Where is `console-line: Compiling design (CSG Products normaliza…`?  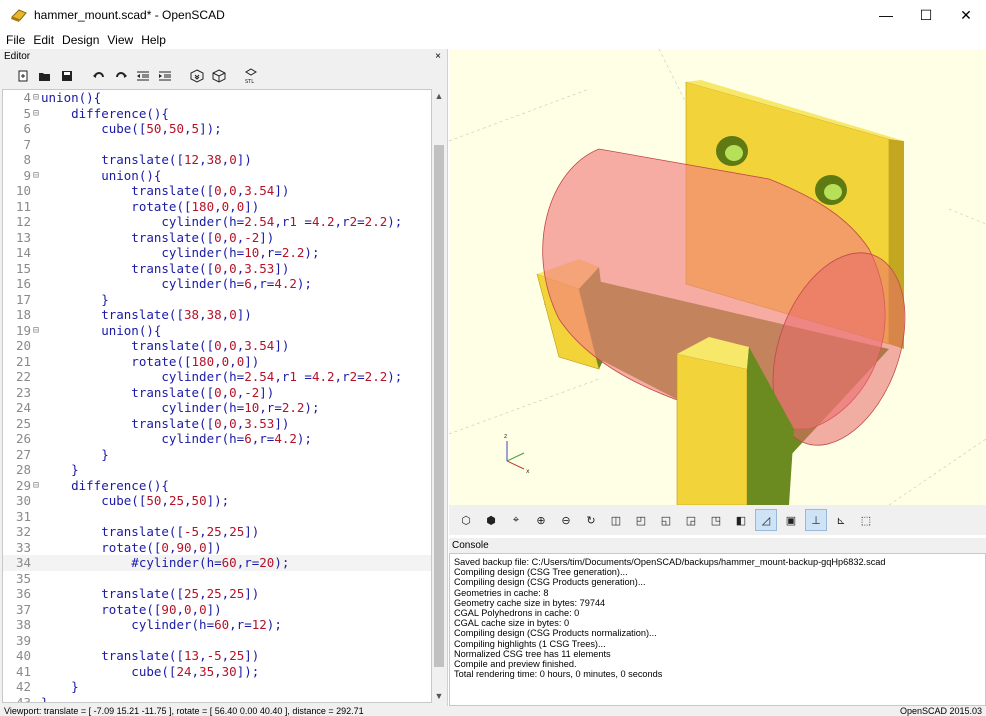
console-line: Compiling design (CSG Products normaliza… is located at coordinates (555, 633).